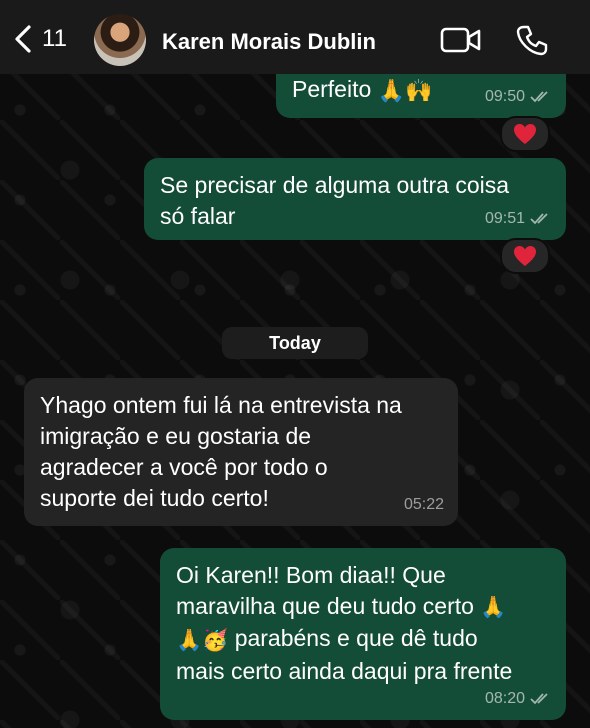 This screenshot has height=728, width=590. I want to click on unread-count: 11, so click(54, 38).